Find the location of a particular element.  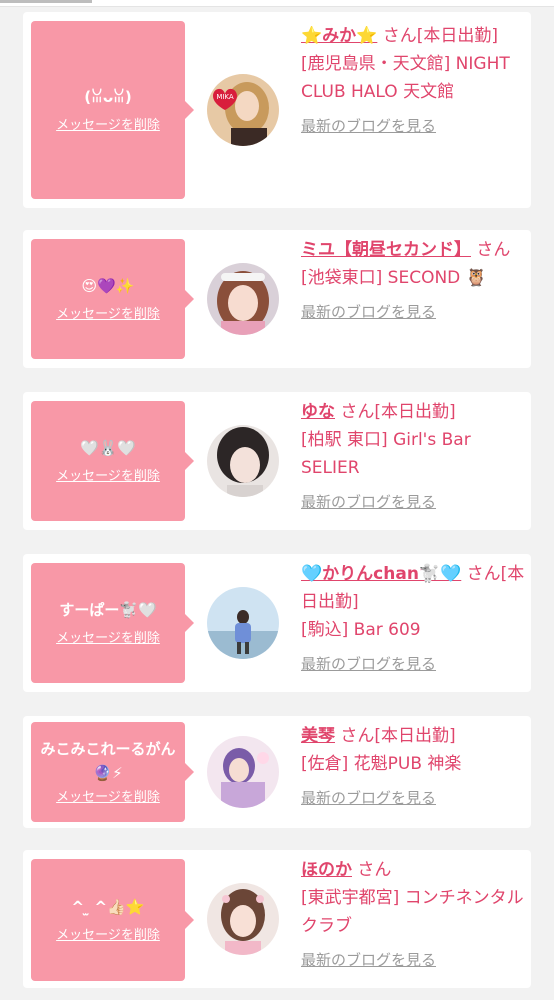

message-bubble: ^ ̫ ^👍🏻⭐ メッセージを削除 is located at coordinates (112, 920).